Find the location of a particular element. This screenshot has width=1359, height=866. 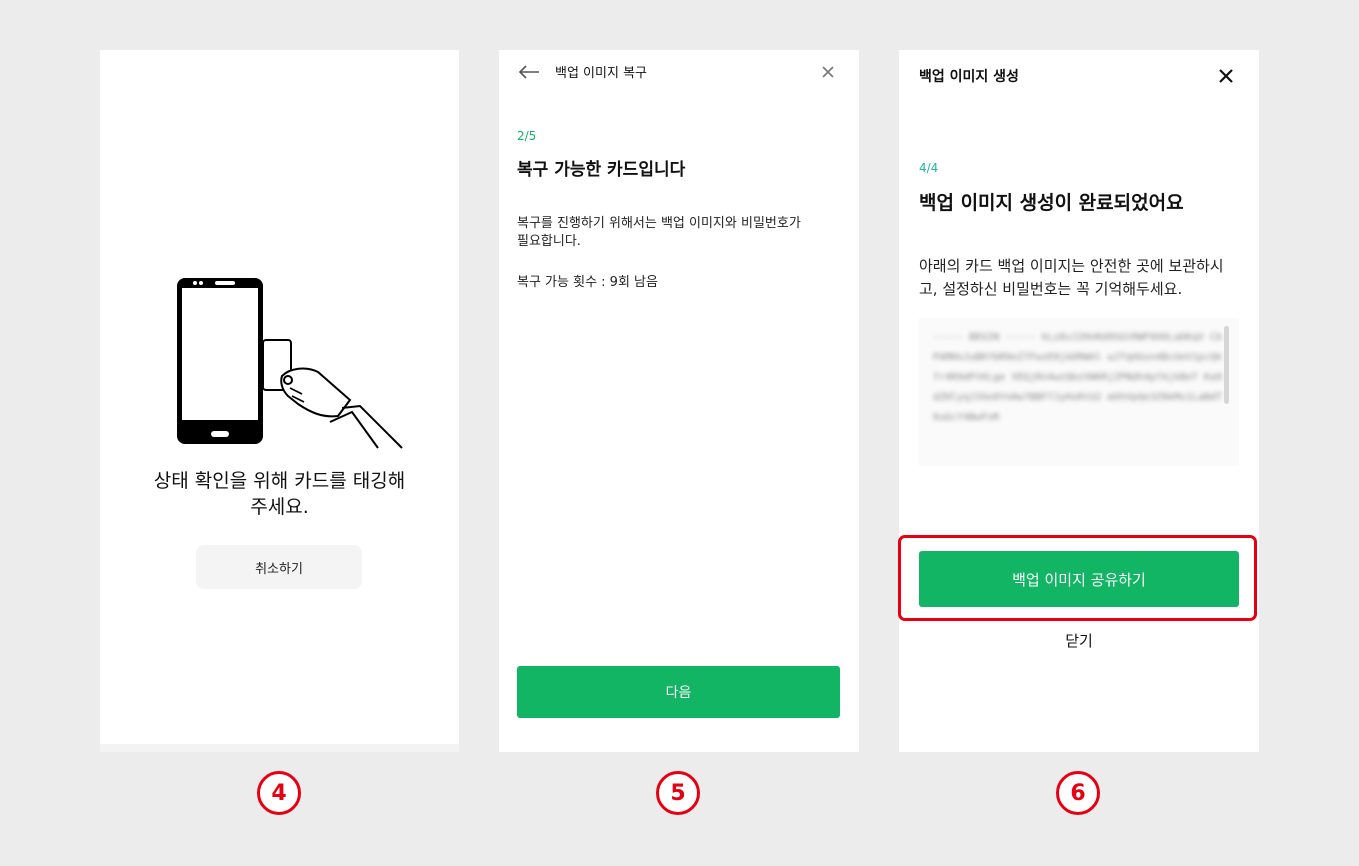

step-badge-5: 5 is located at coordinates (678, 793).